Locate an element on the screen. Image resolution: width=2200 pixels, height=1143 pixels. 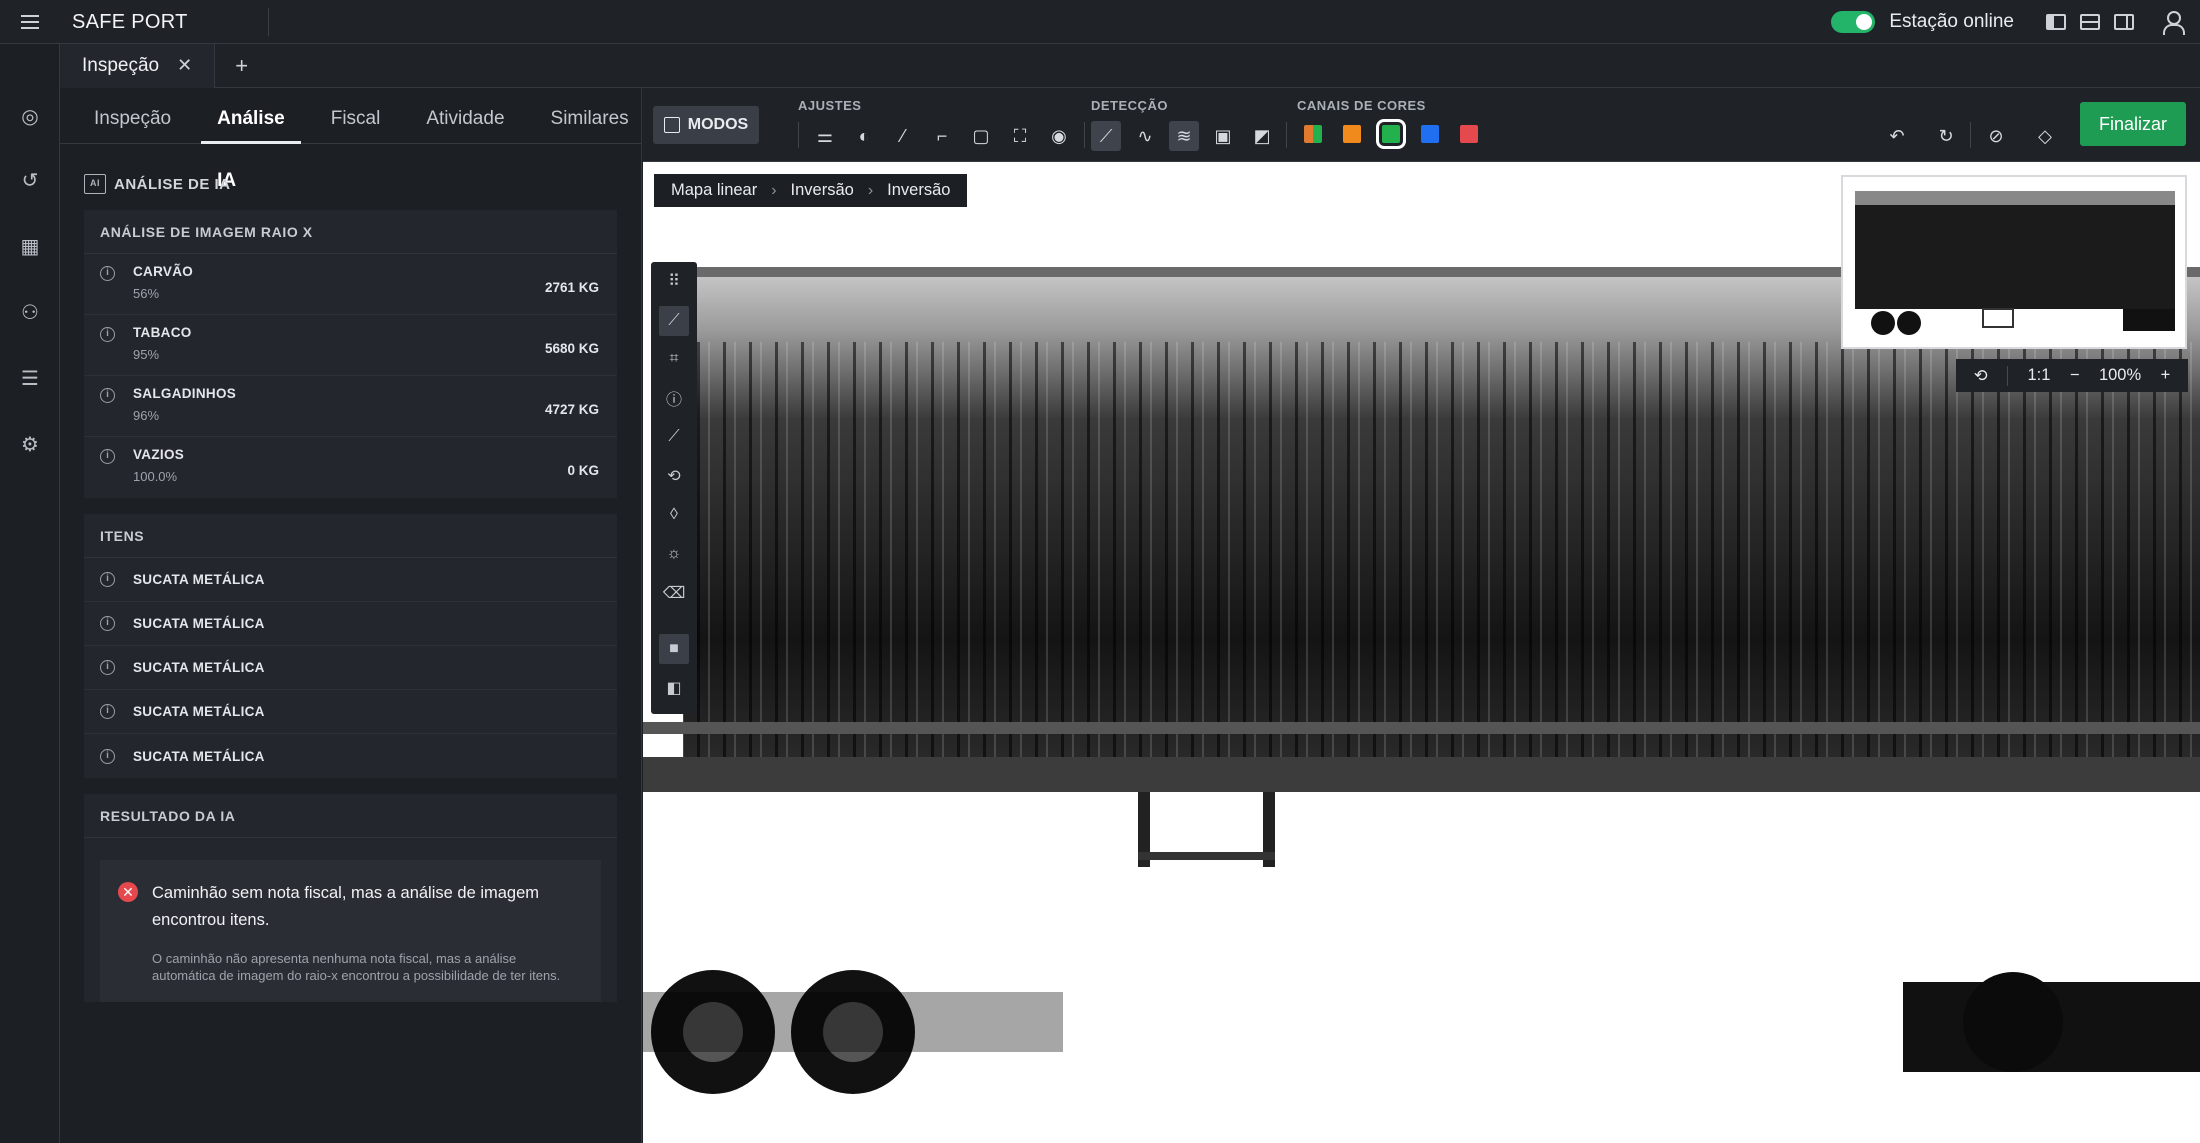
info-tool-icon: ⓘ is located at coordinates (674, 398).